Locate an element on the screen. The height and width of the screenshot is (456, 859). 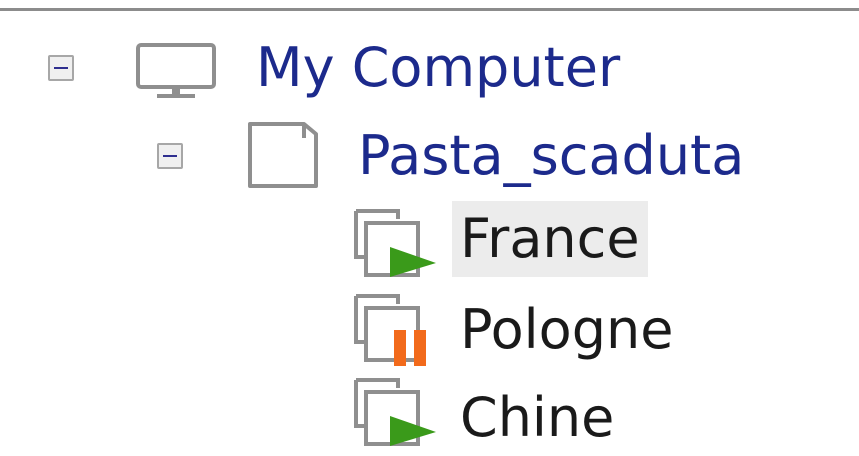
tree-label-pasta-scaduta: Pasta_scaduta is located at coordinates (551, 155).